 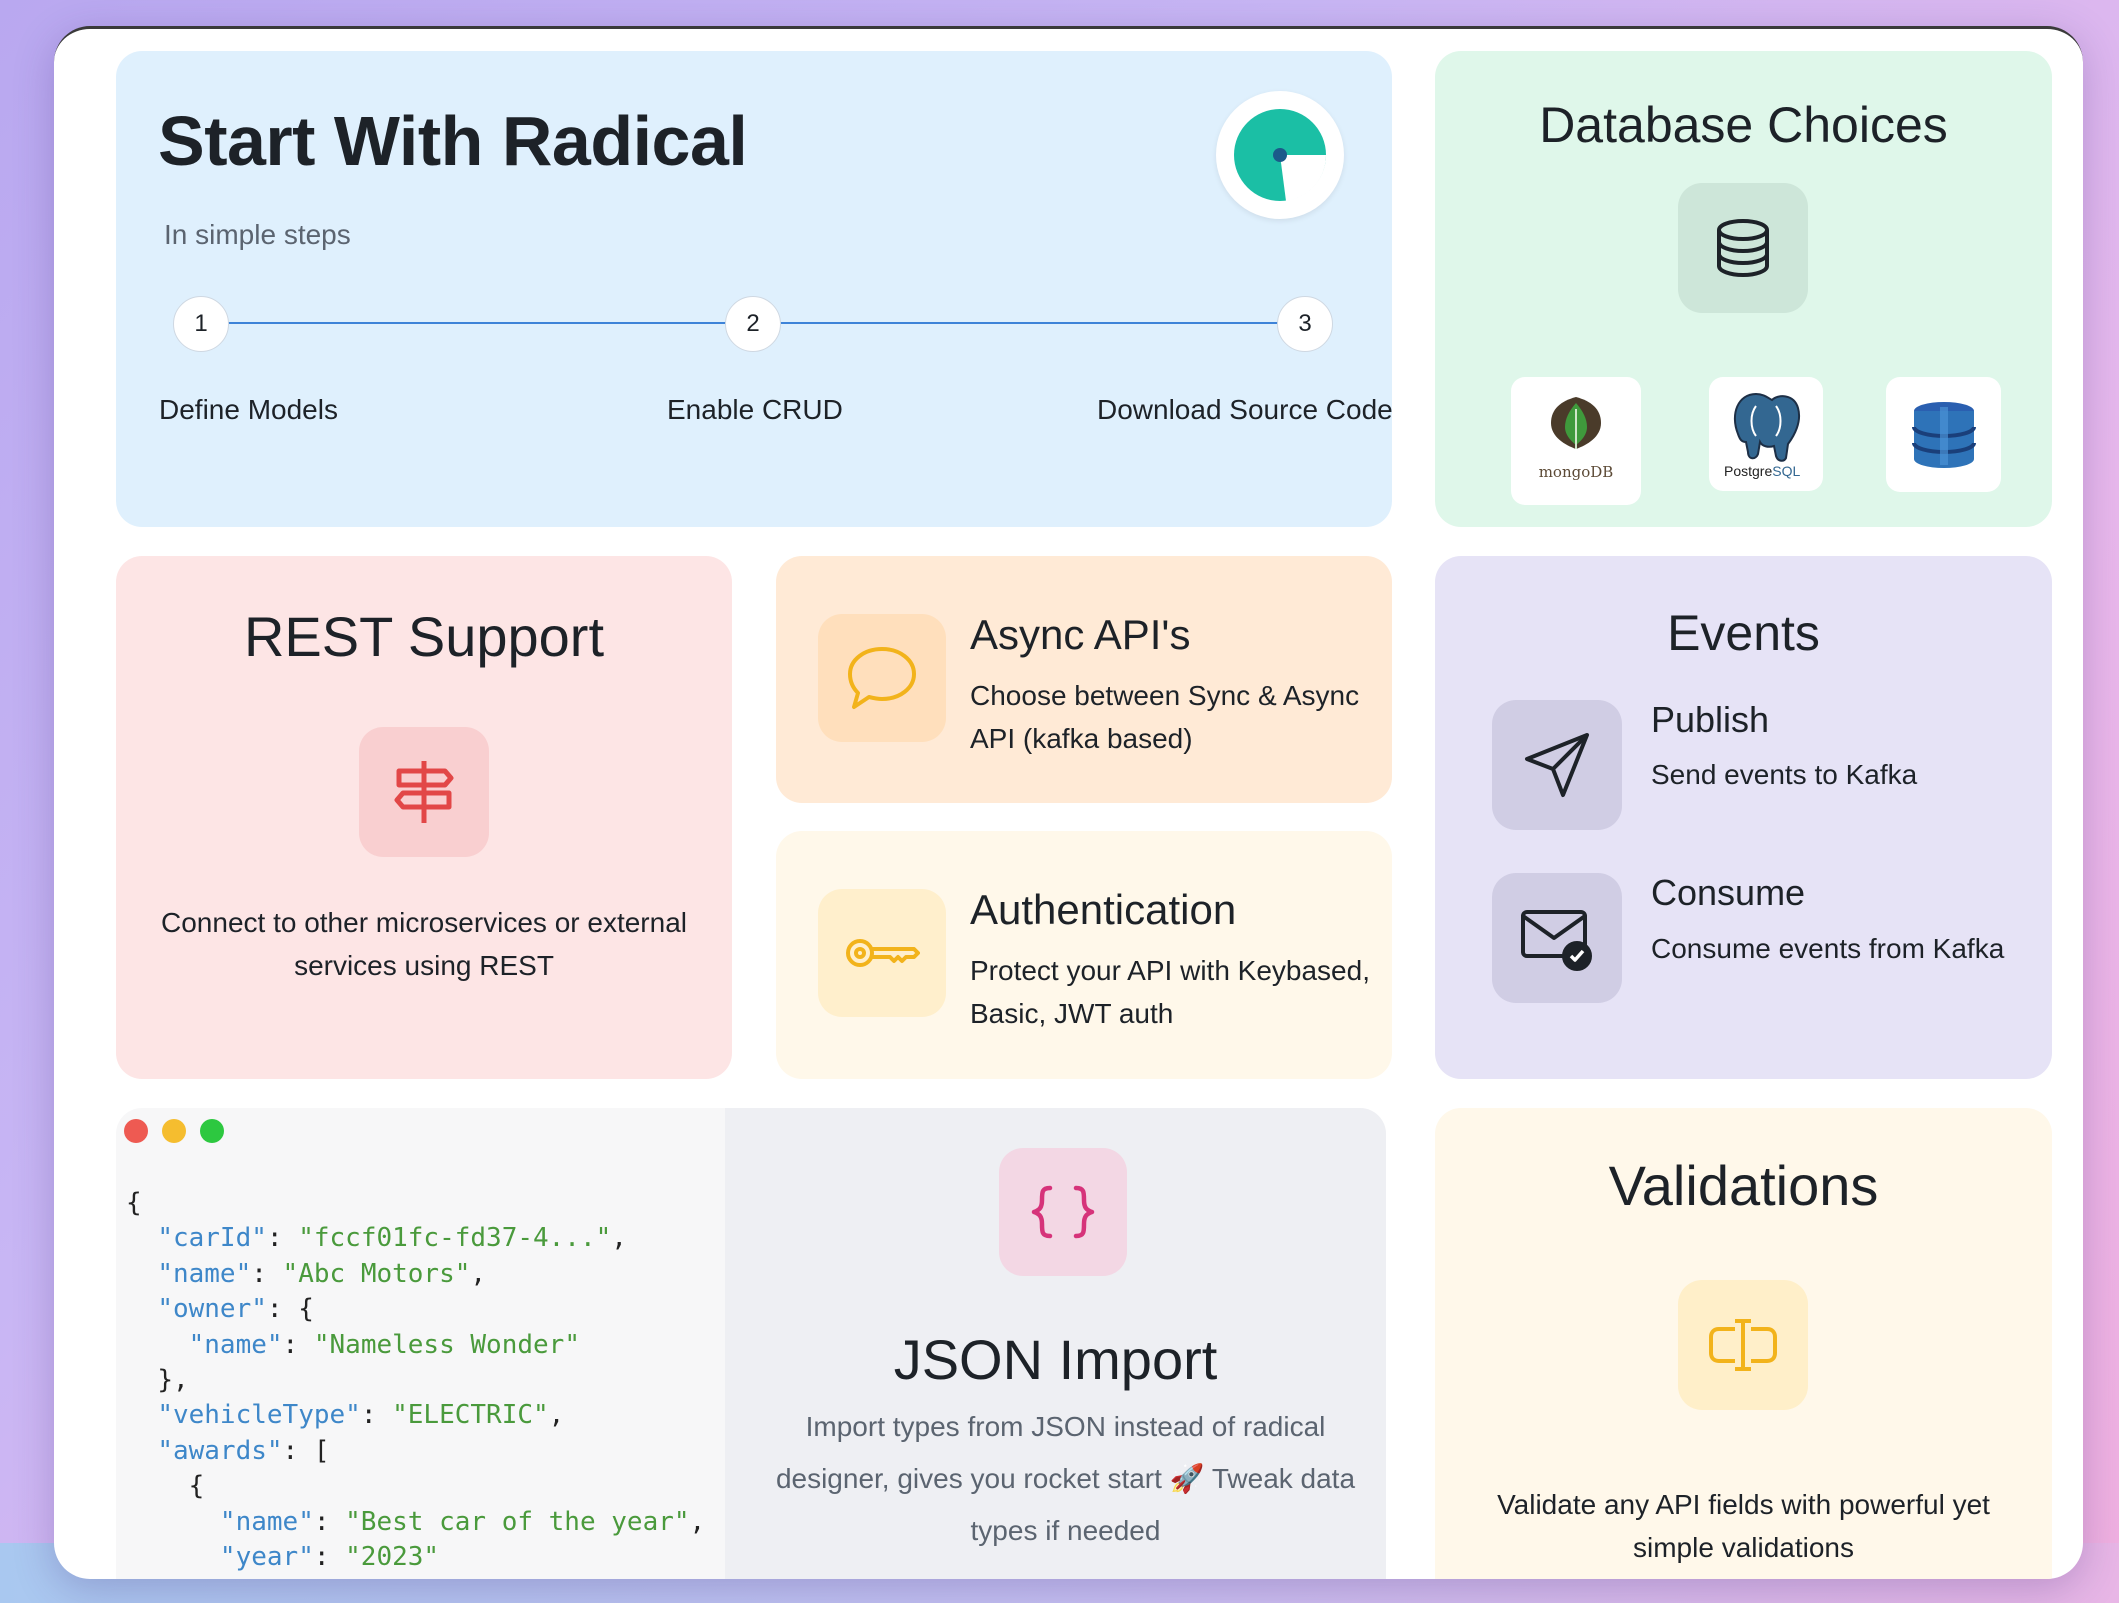 What do you see at coordinates (329, 1557) in the screenshot?
I see `code-line: "year": "2023"` at bounding box center [329, 1557].